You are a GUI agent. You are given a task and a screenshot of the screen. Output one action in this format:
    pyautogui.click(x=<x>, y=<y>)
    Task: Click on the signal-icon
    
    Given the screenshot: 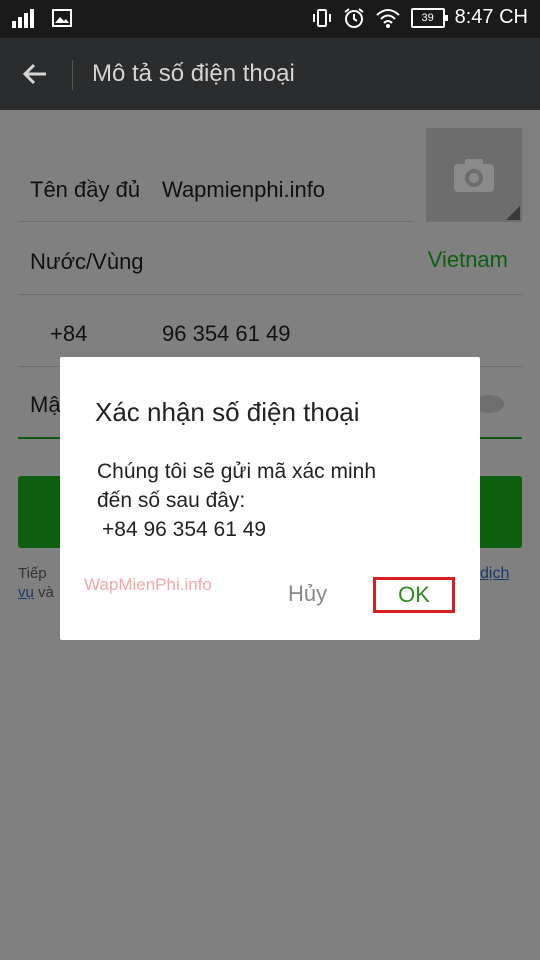 What is the action you would take?
    pyautogui.click(x=23, y=18)
    